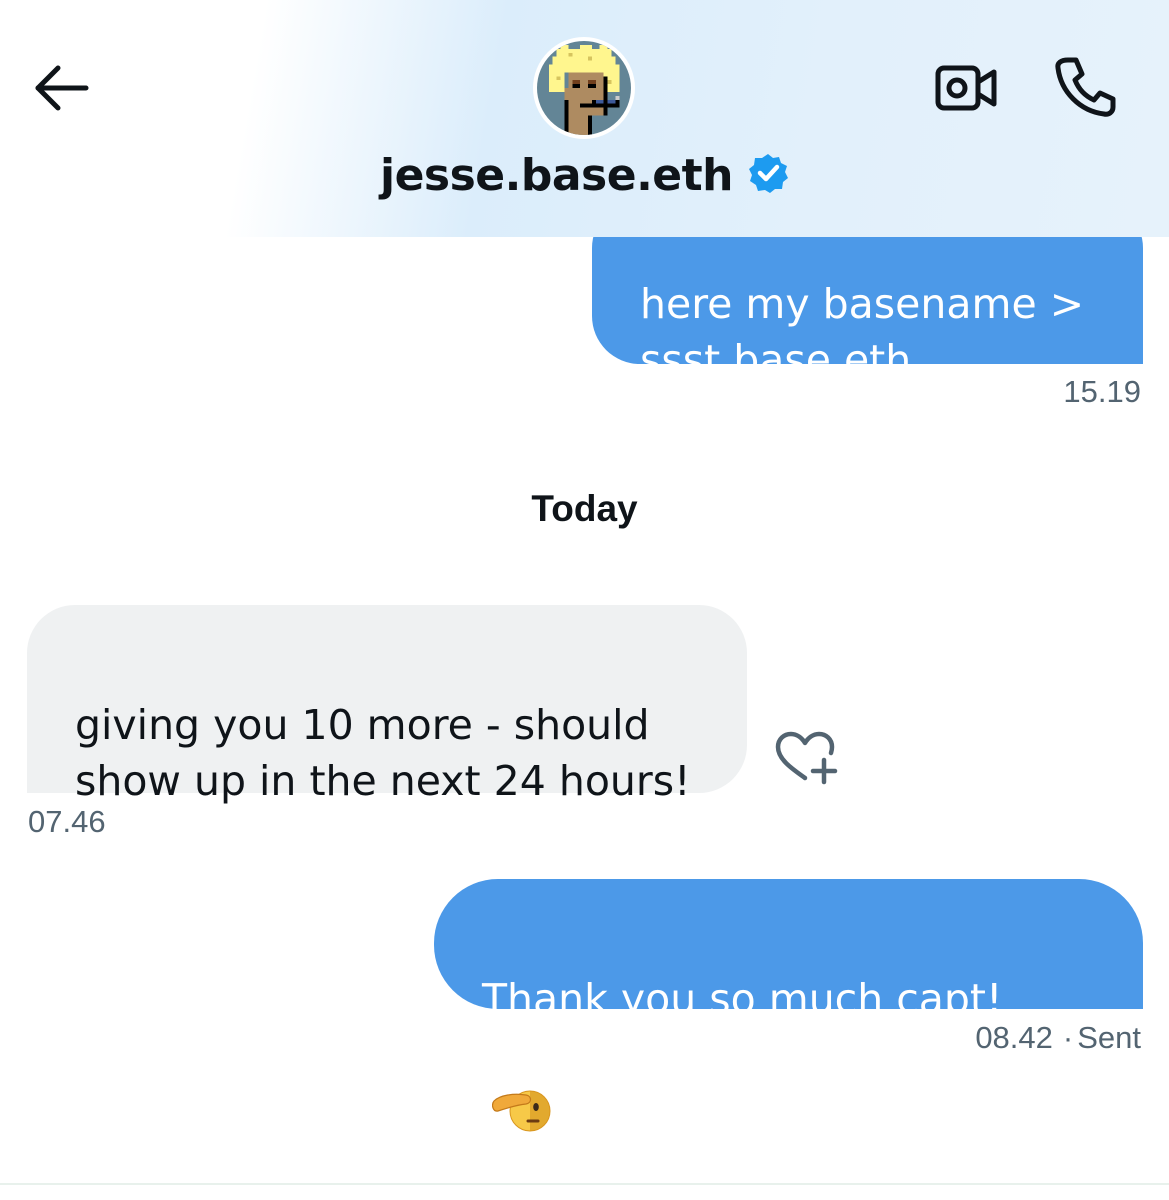 The width and height of the screenshot is (1169, 1200). I want to click on phone-icon, so click(1085, 87).